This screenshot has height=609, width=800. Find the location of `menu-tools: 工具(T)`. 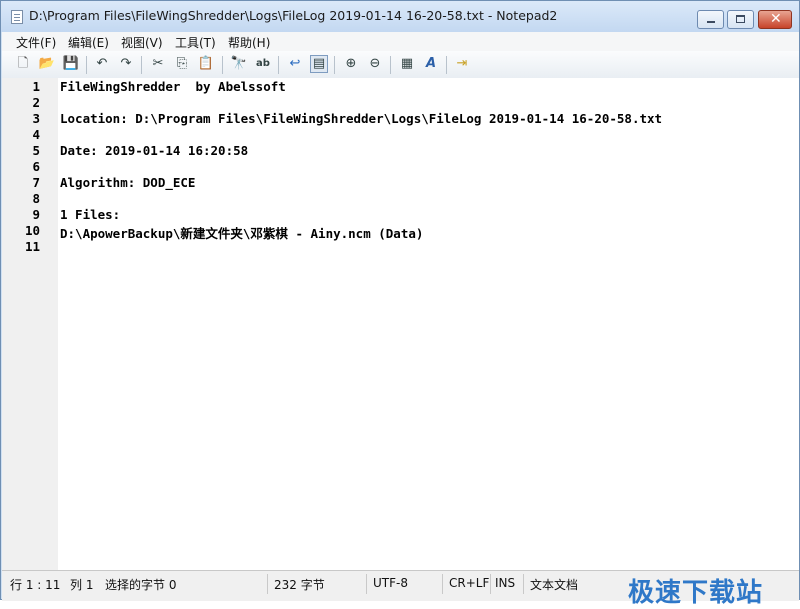

menu-tools: 工具(T) is located at coordinates (195, 42).